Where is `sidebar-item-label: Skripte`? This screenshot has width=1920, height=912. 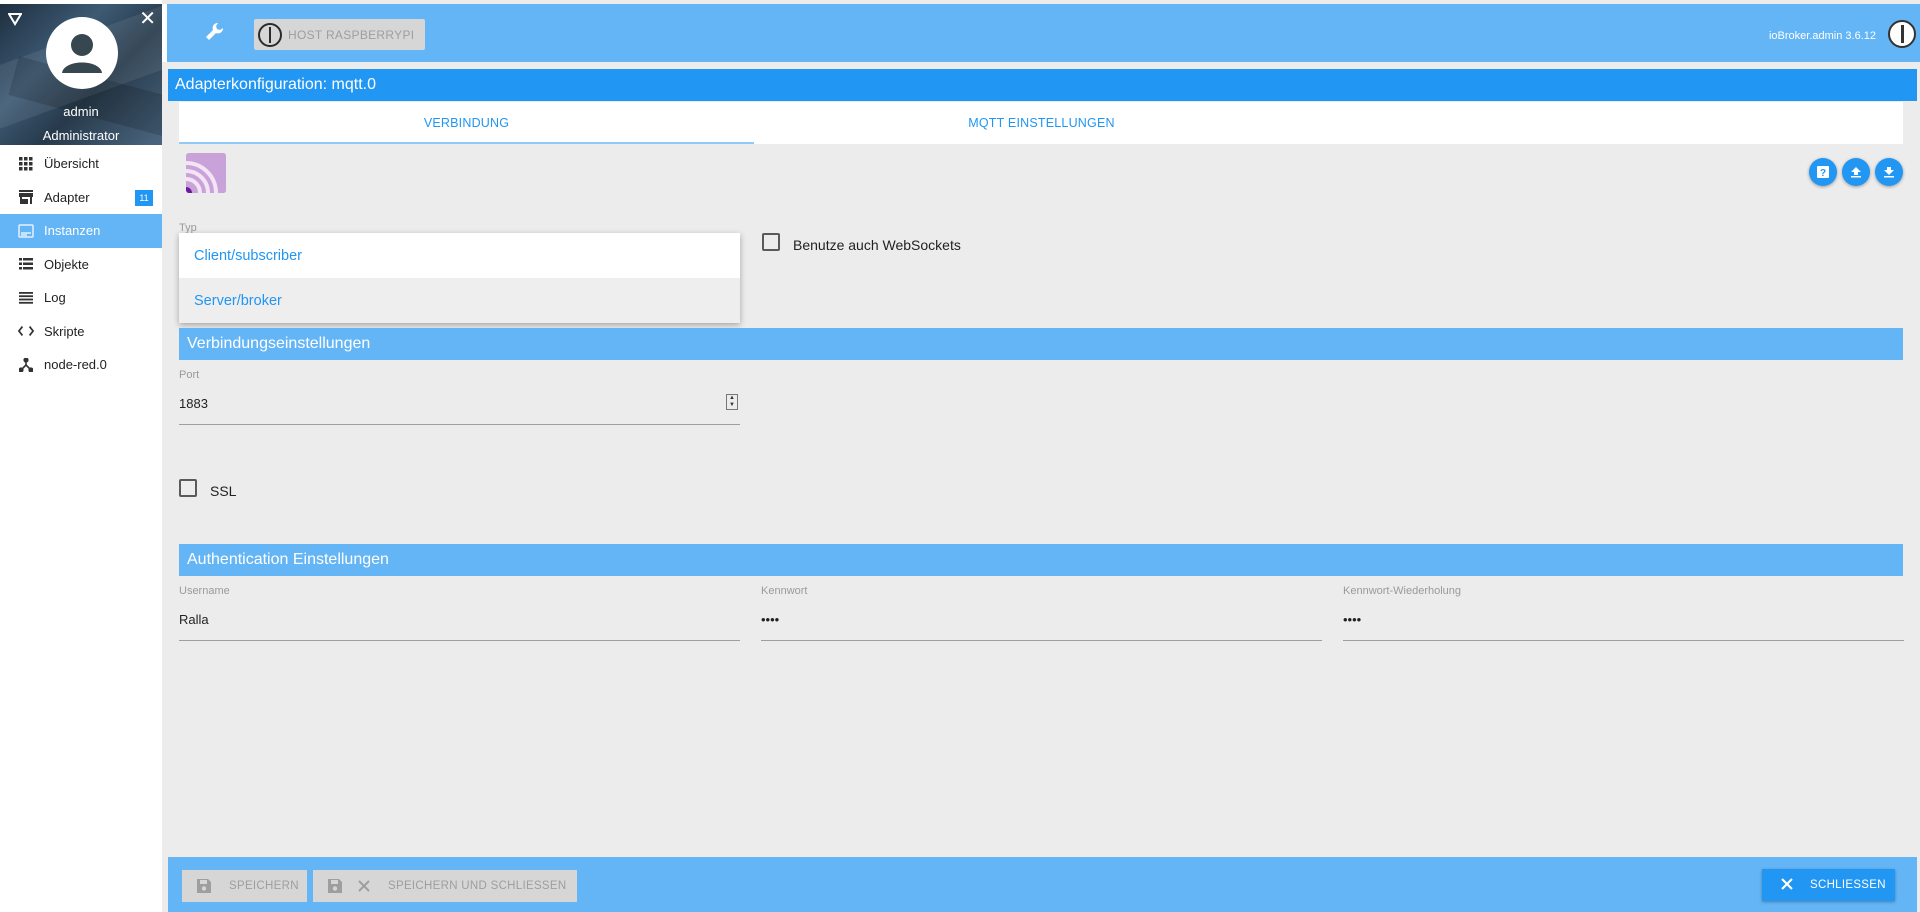 sidebar-item-label: Skripte is located at coordinates (64, 331).